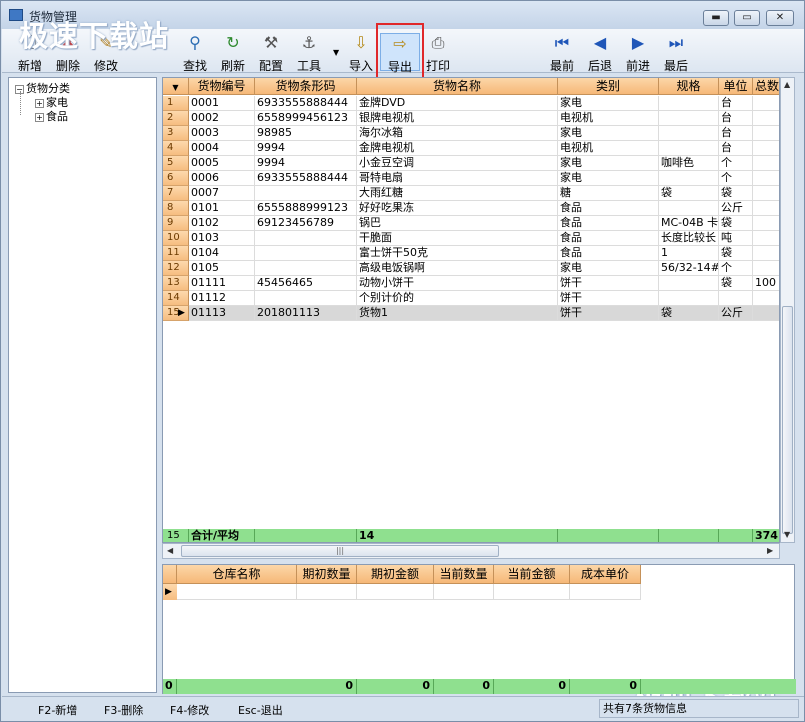 The width and height of the screenshot is (805, 722). I want to click on table-row: 8 0101 6555888999123 好好吃果冻 食品 公斤, so click(471, 208).